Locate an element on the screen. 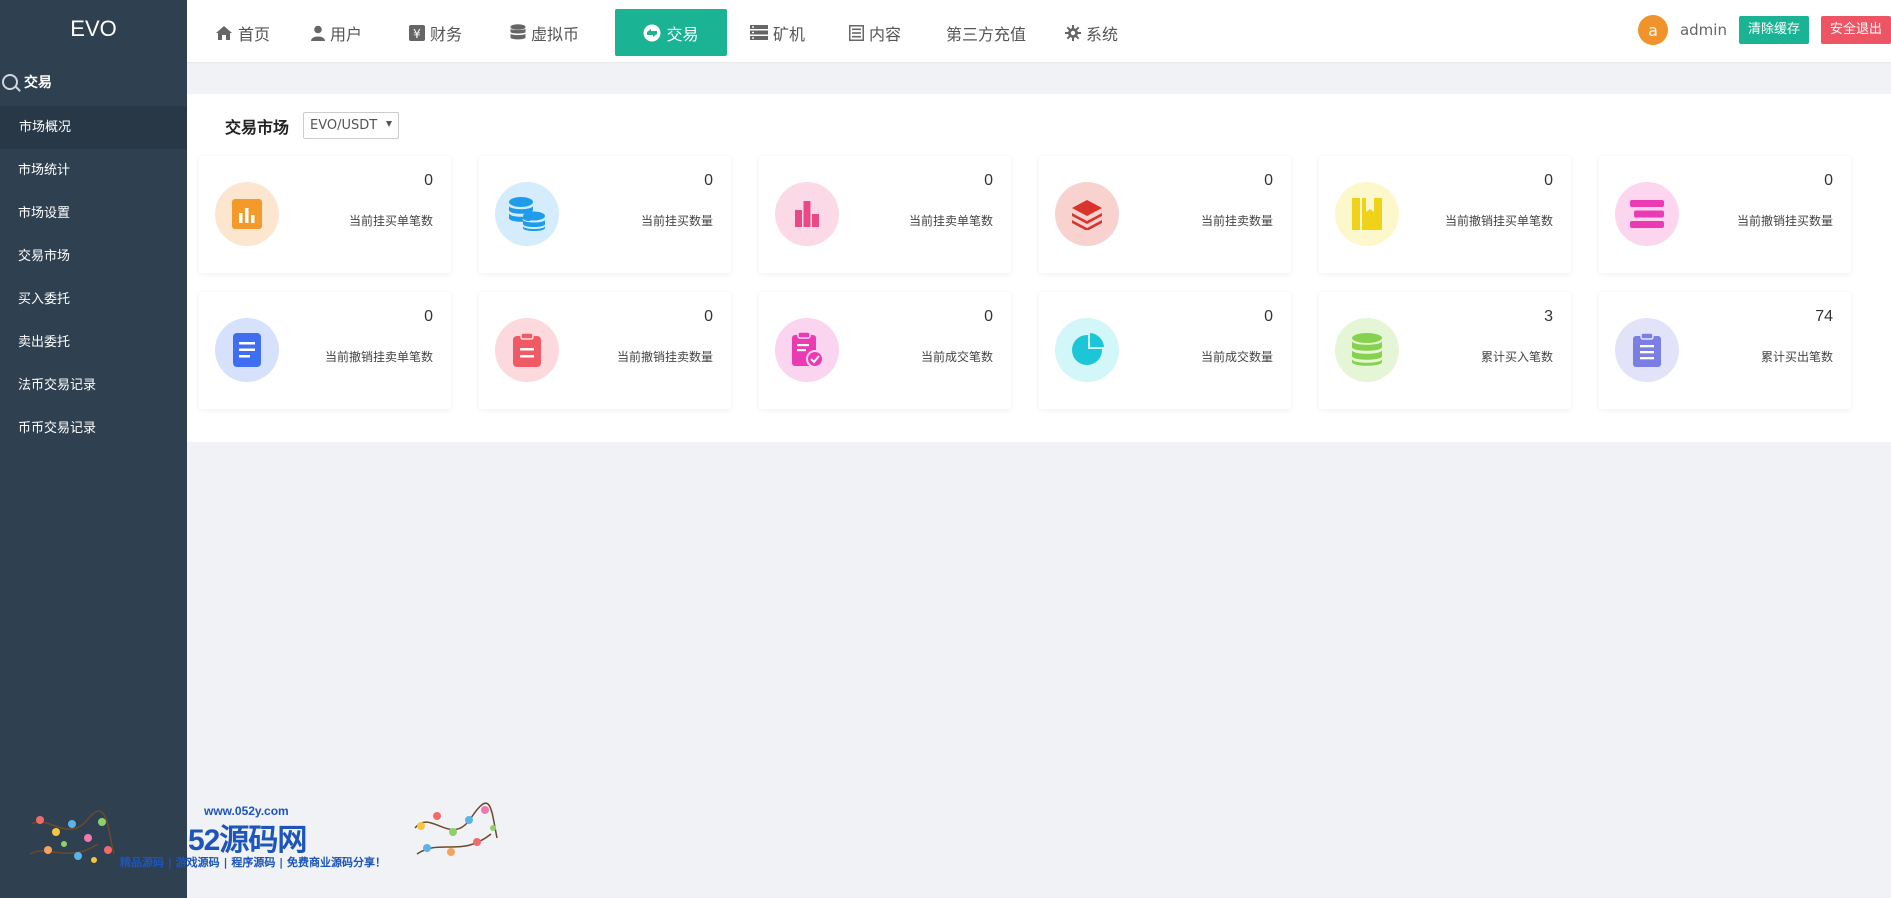 This screenshot has height=898, width=1891. nav-finance: ¥ 财务 is located at coordinates (435, 32).